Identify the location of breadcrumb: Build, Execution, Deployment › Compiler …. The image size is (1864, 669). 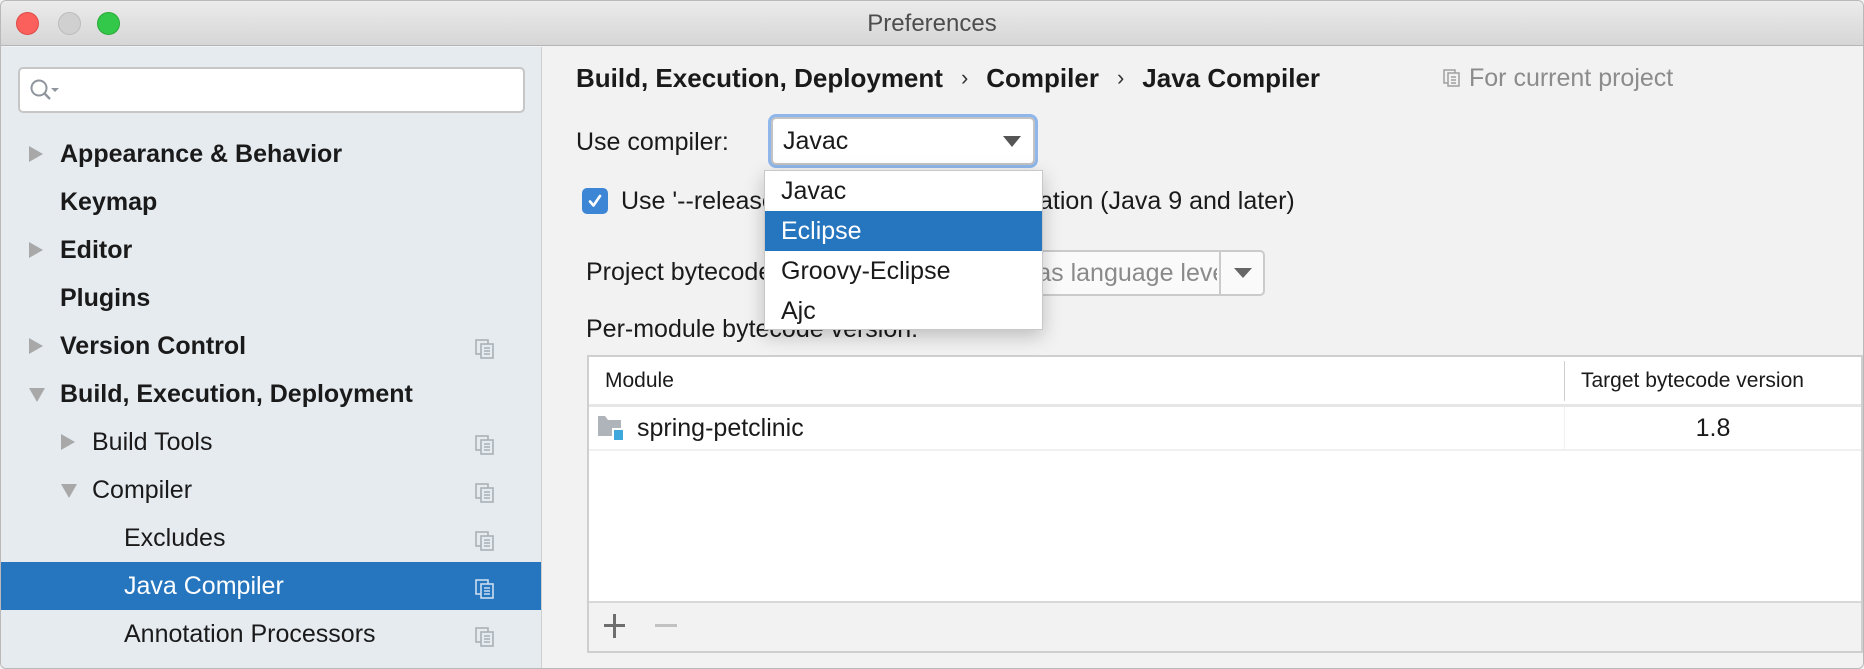
(948, 78).